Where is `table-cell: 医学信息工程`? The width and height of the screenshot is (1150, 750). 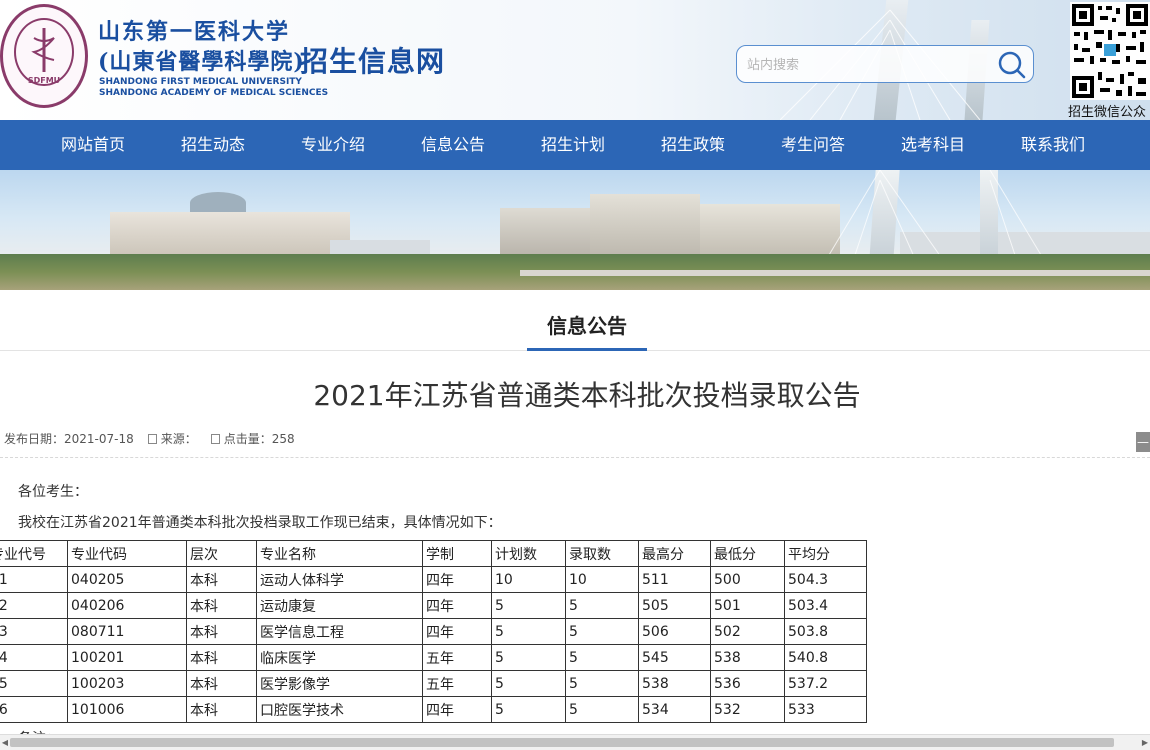
table-cell: 医学信息工程 is located at coordinates (339, 631).